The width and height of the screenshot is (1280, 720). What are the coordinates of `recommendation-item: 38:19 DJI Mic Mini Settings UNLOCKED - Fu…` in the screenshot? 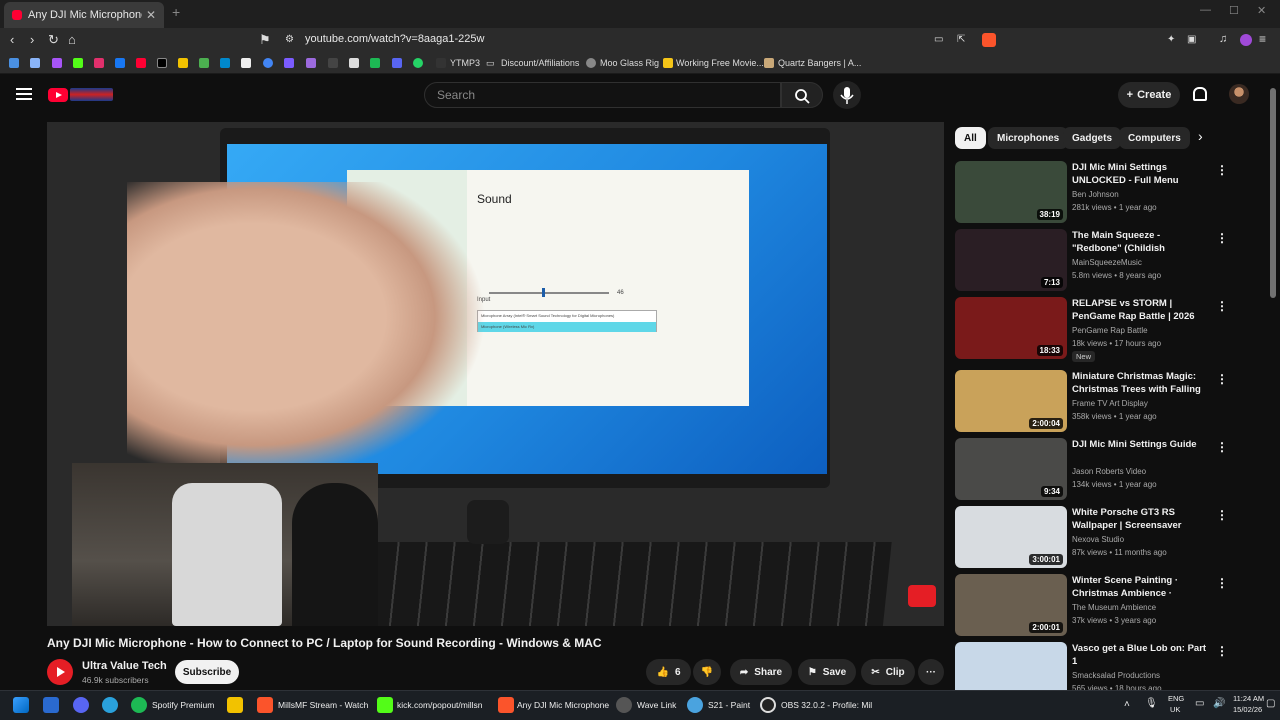 It's located at (1092, 192).